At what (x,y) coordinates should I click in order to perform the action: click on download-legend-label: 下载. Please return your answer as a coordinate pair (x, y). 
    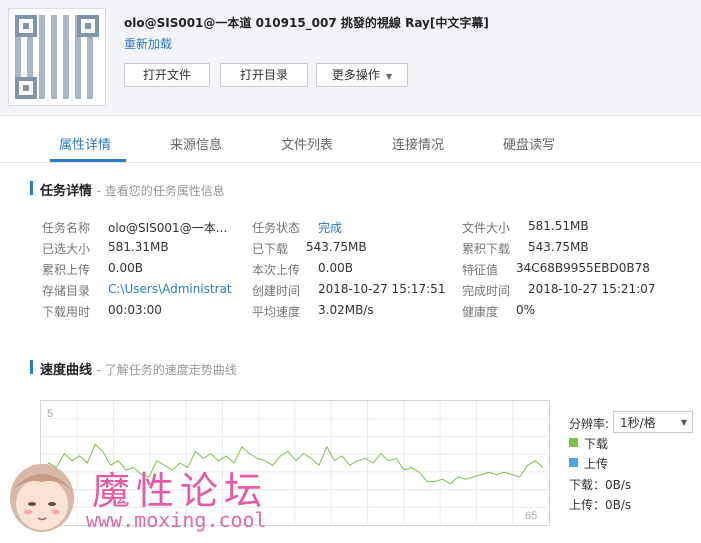
    Looking at the image, I should click on (596, 444).